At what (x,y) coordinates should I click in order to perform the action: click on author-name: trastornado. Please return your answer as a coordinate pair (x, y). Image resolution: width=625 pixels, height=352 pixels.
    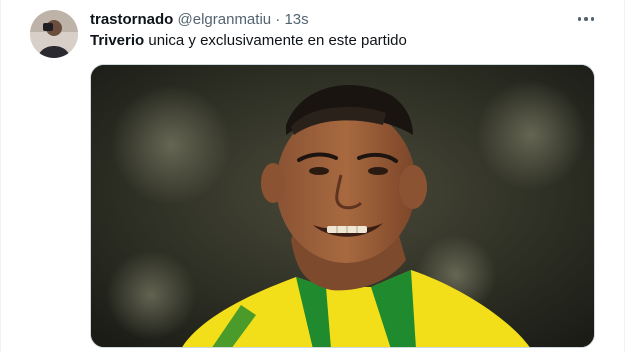
    Looking at the image, I should click on (131, 19).